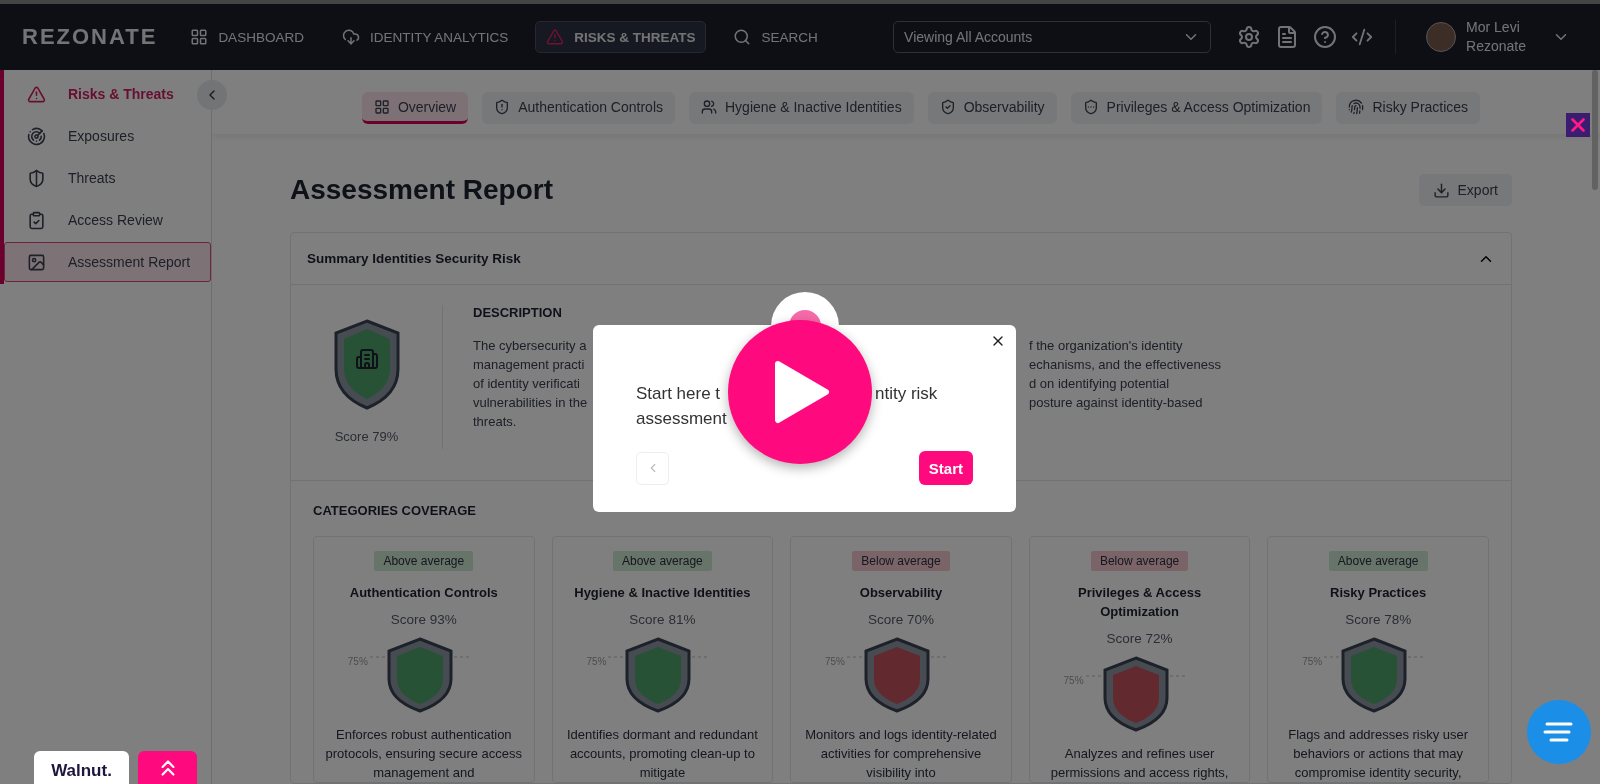 This screenshot has width=1600, height=784. I want to click on description-text: management practi, so click(529, 365).